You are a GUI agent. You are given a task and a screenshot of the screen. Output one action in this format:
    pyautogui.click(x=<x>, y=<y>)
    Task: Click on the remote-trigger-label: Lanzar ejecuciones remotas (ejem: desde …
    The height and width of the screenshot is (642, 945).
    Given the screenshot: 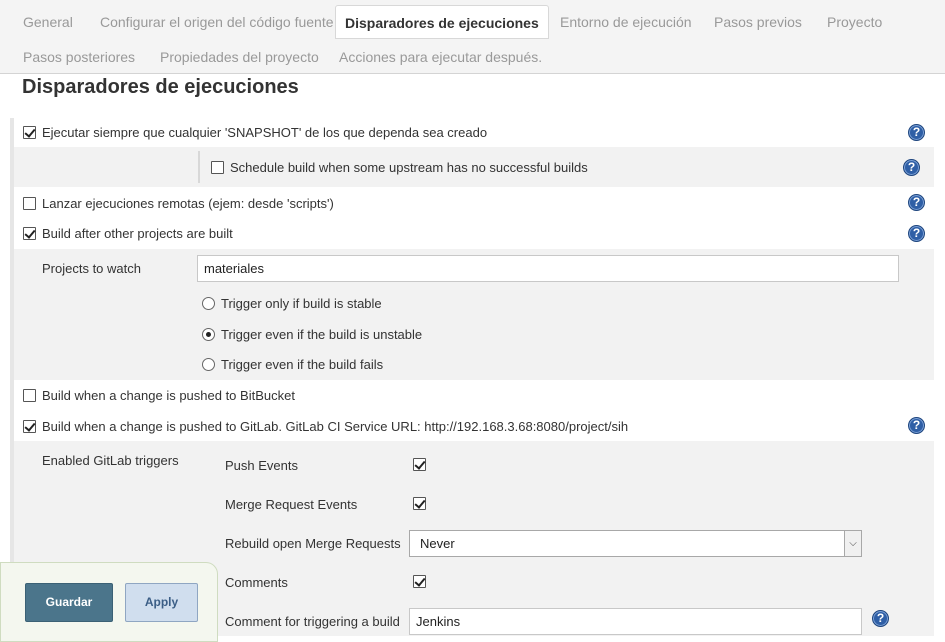 What is the action you would take?
    pyautogui.click(x=188, y=203)
    